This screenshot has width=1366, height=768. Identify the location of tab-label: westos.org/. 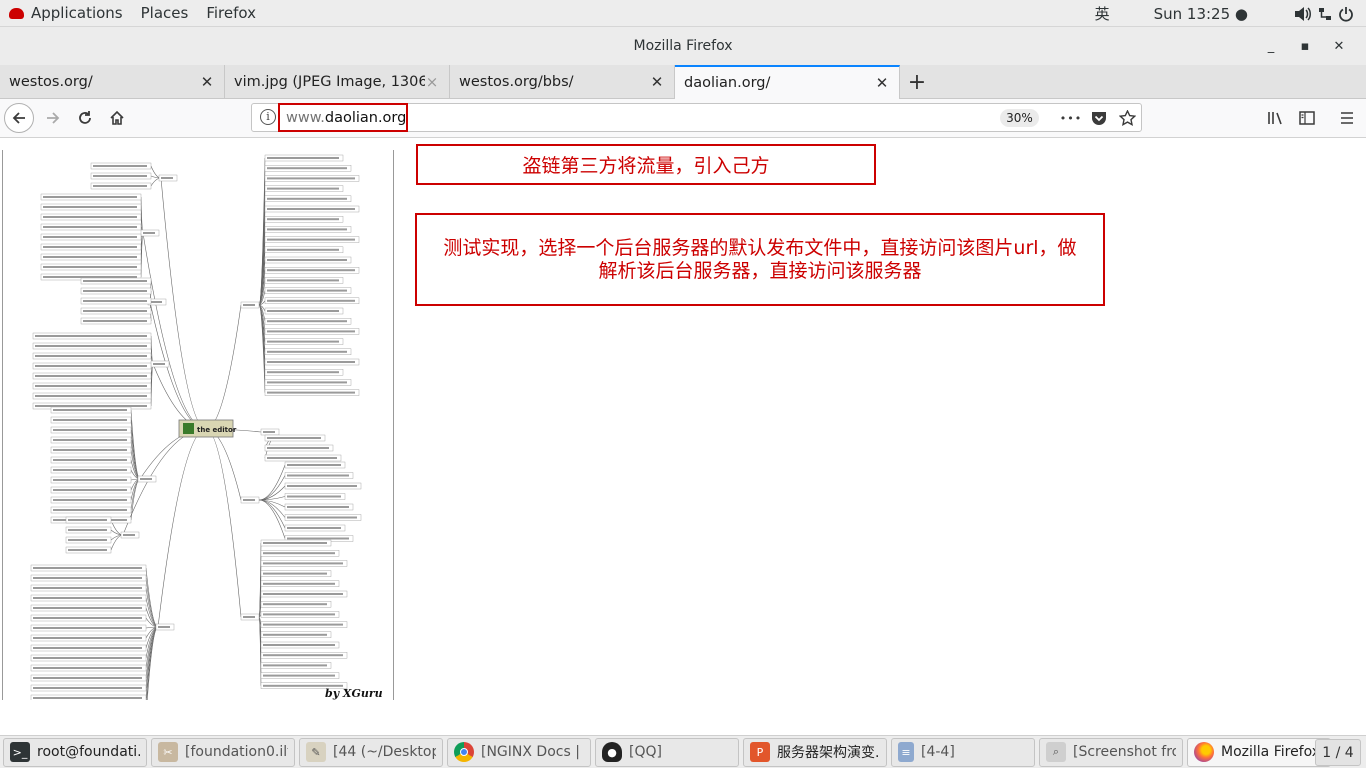
(51, 82).